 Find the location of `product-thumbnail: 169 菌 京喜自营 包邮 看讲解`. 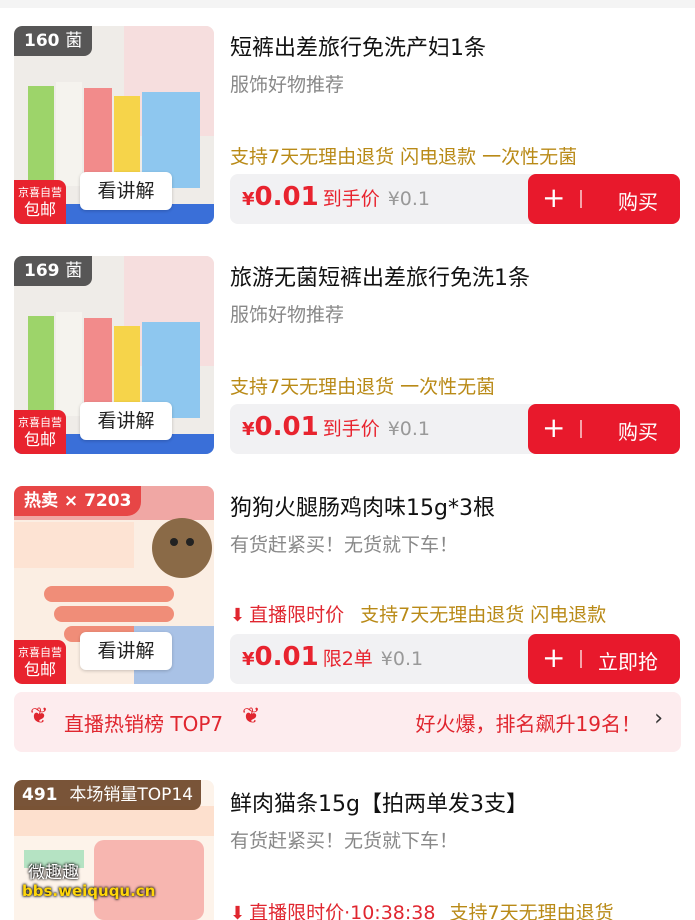

product-thumbnail: 169 菌 京喜自营 包邮 看讲解 is located at coordinates (114, 355).